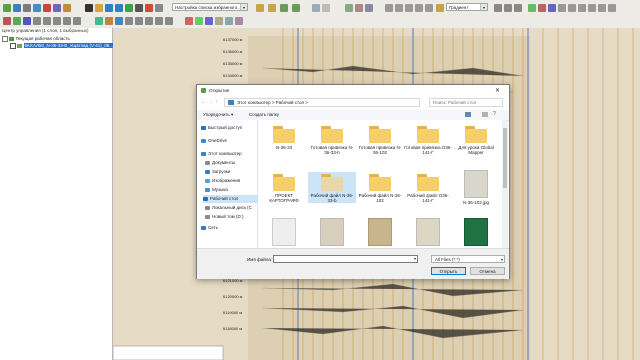 This screenshot has height=360, width=640. Describe the element at coordinates (487, 271) in the screenshot. I see `cancel-button: Отмена` at that location.